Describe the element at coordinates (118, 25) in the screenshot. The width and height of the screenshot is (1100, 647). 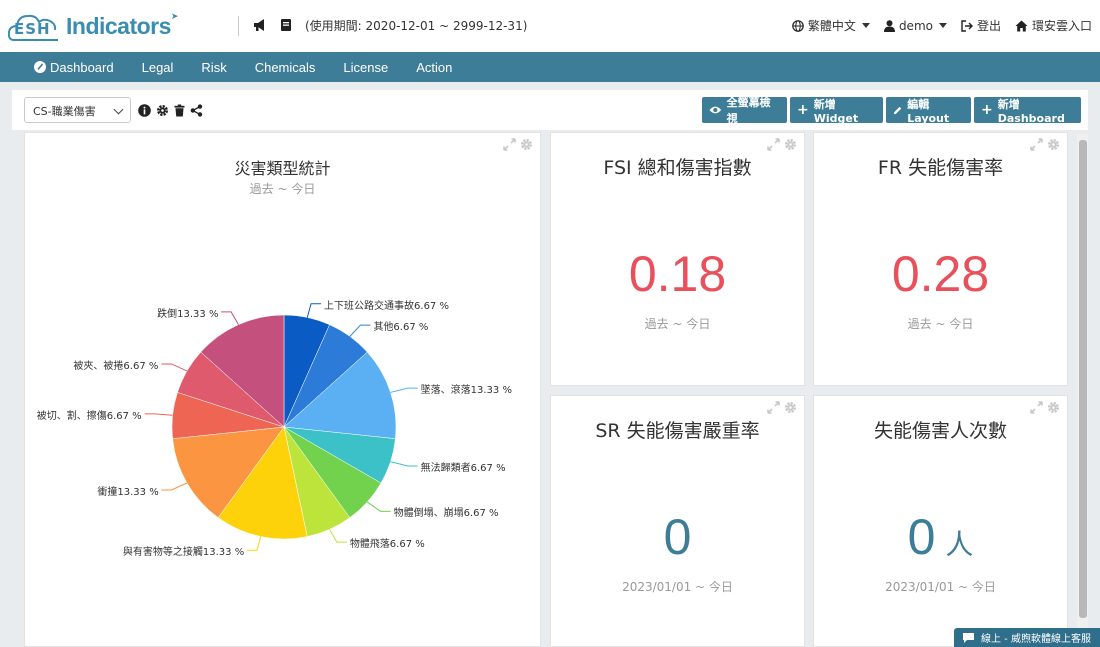
I see `logo-wordmark: Indicators` at that location.